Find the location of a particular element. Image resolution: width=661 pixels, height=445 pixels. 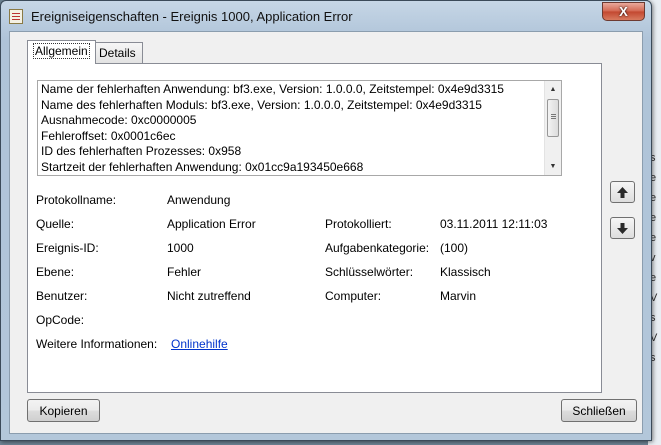

close-icon: X is located at coordinates (623, 11).